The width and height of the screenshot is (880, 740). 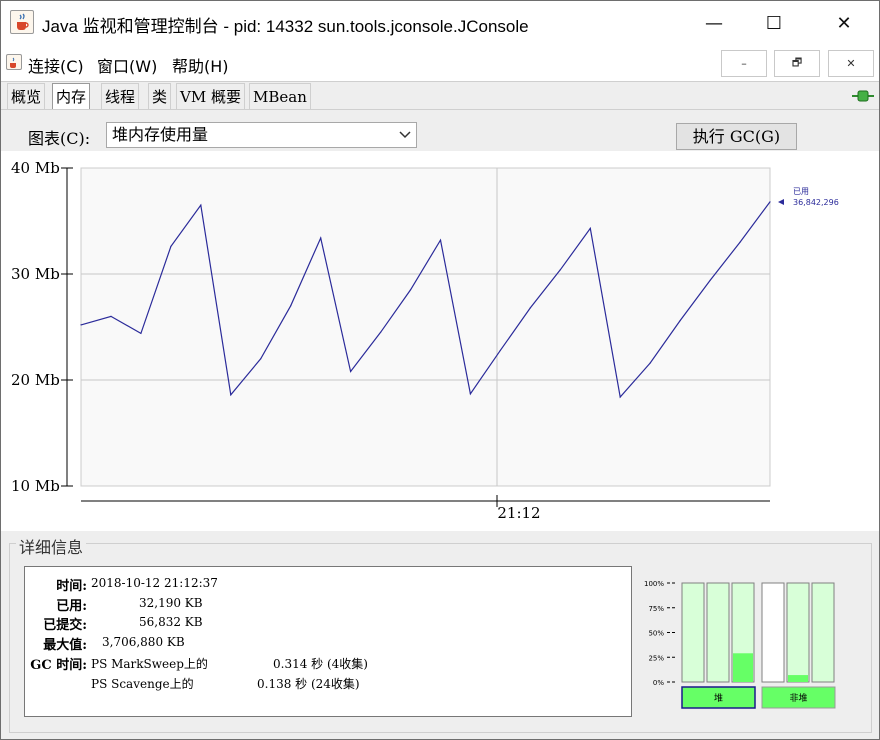 What do you see at coordinates (654, 584) in the screenshot?
I see `pool-tick-label: 100%` at bounding box center [654, 584].